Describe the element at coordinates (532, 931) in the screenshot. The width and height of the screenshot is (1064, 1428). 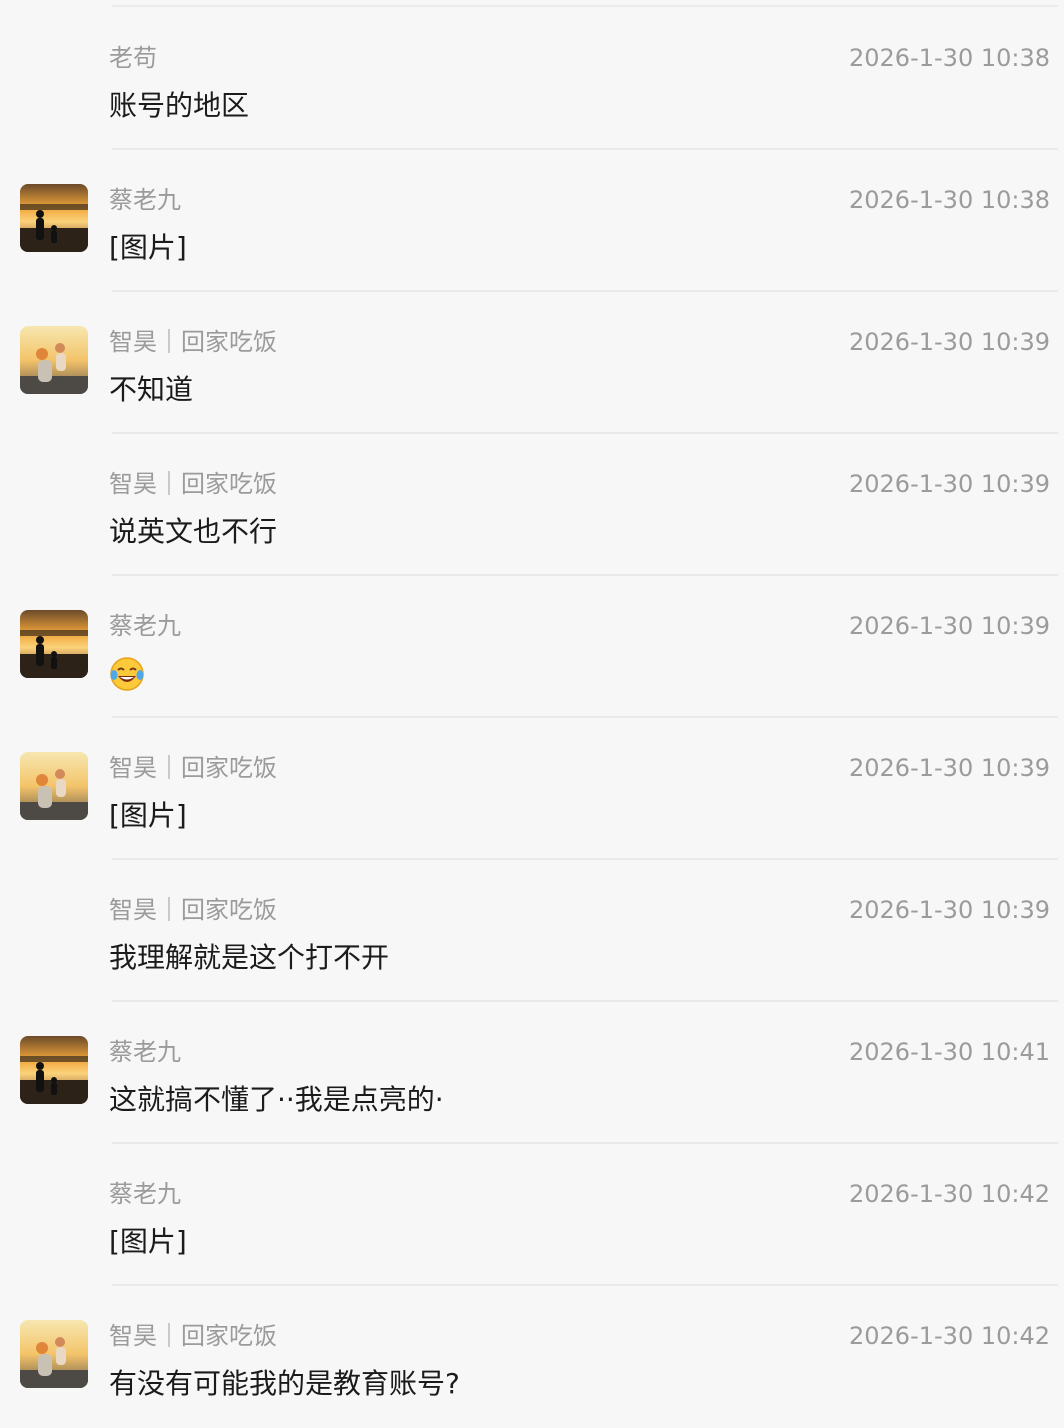
I see `message-row: 智昊｜回家吃饭 2026-1-30 10:39 我理解就是这个打不开` at that location.